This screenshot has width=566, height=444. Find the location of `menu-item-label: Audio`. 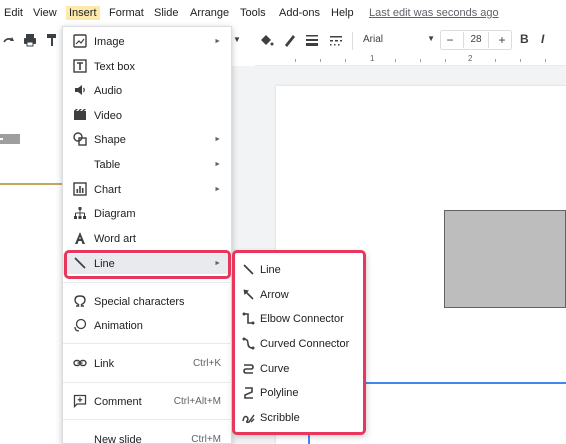

menu-item-label: Audio is located at coordinates (108, 91).